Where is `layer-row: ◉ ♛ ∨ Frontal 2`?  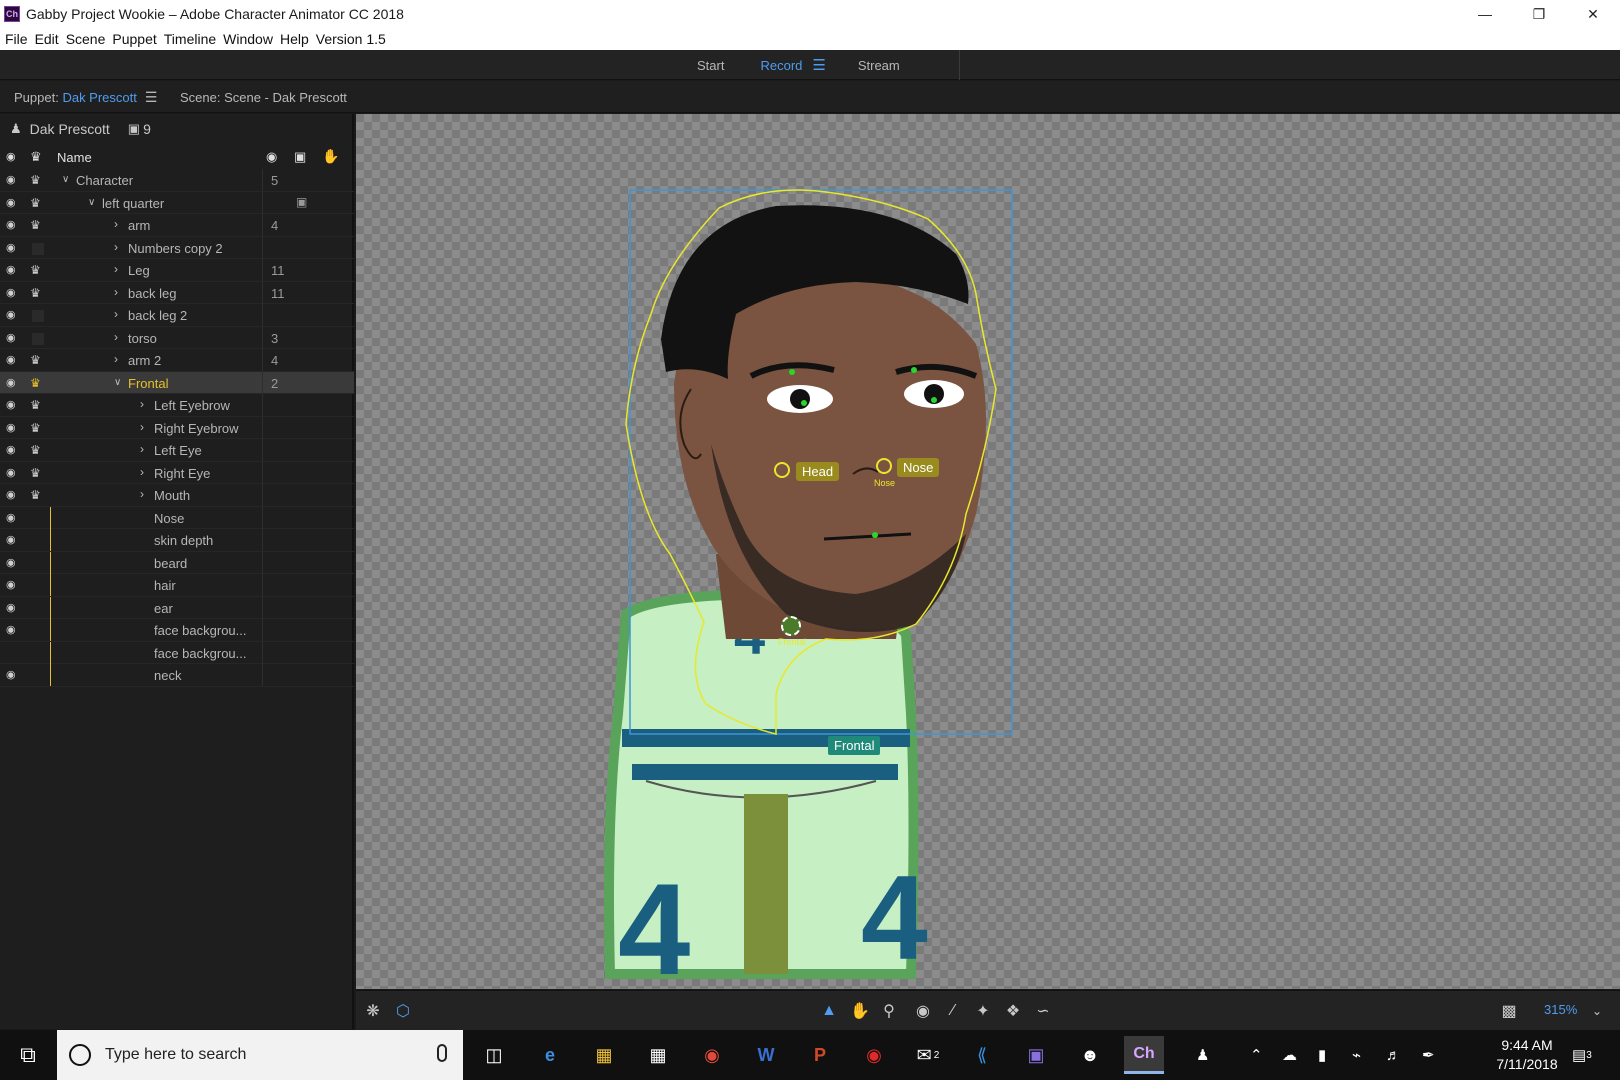 layer-row: ◉ ♛ ∨ Frontal 2 is located at coordinates (177, 382).